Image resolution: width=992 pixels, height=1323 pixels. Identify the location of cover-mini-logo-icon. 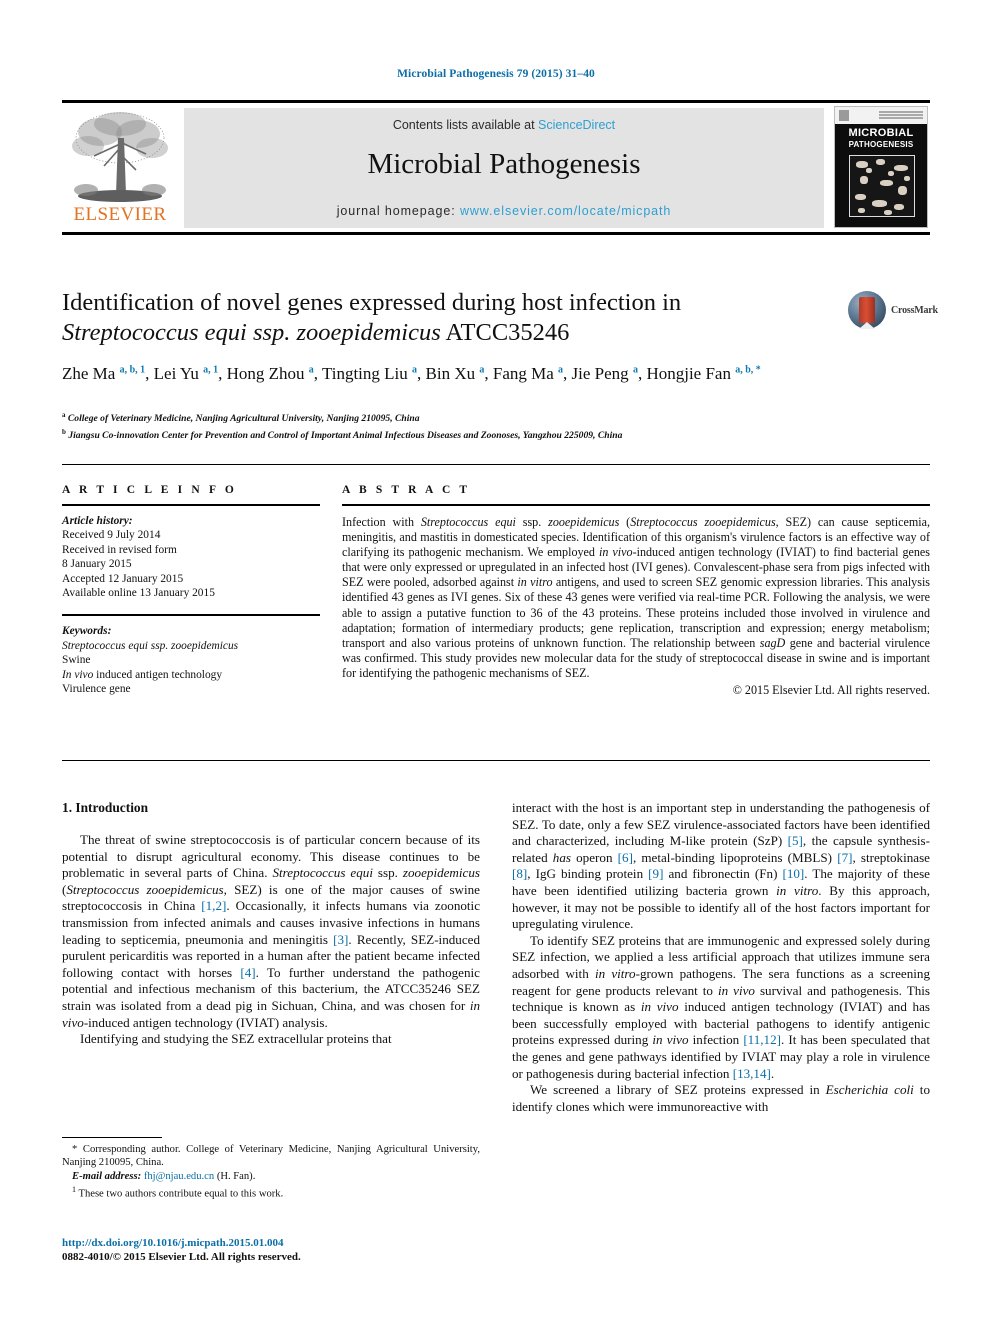
(844, 115).